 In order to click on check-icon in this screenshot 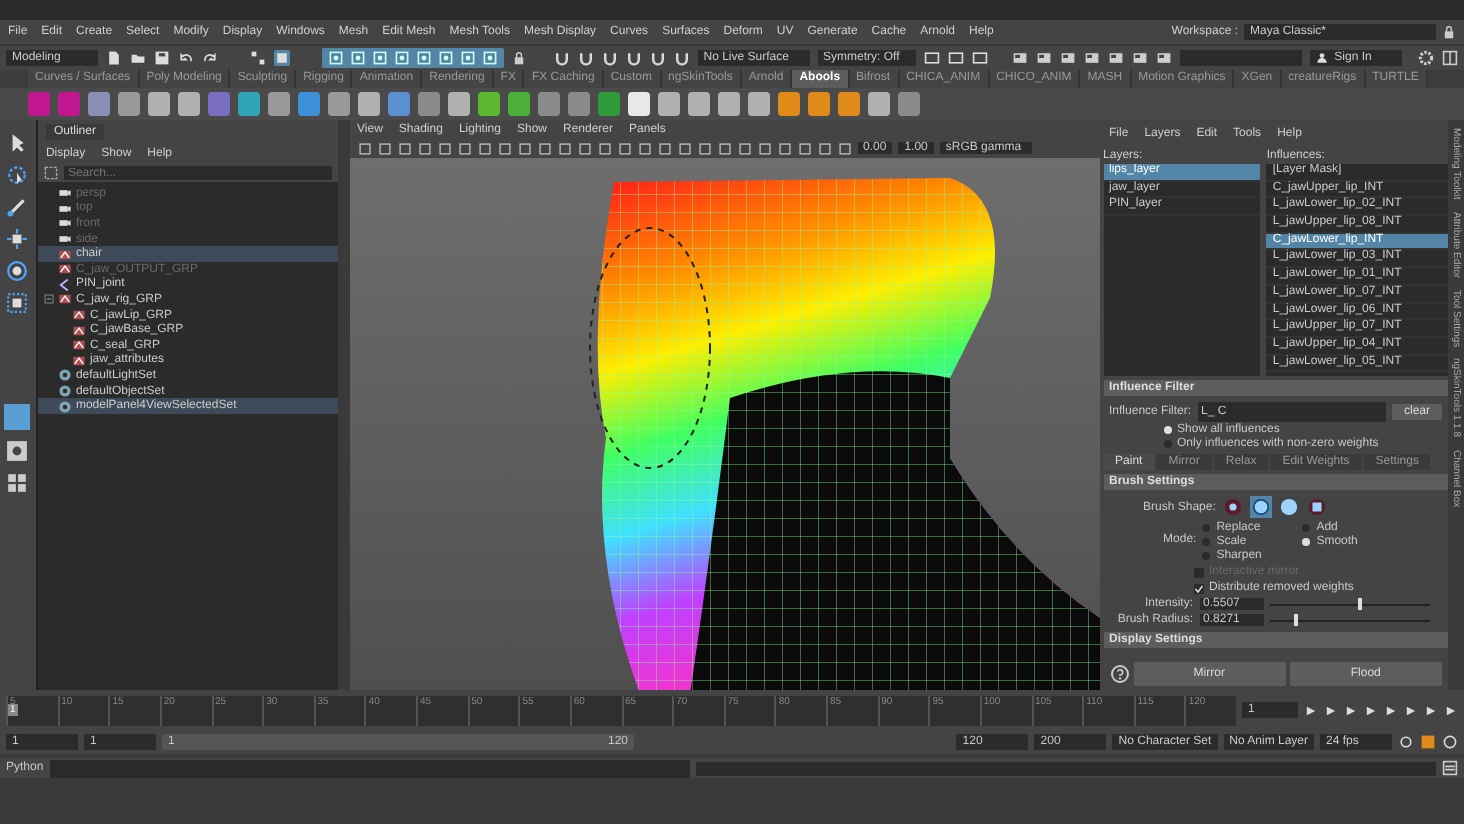, I will do `click(1198, 588)`.